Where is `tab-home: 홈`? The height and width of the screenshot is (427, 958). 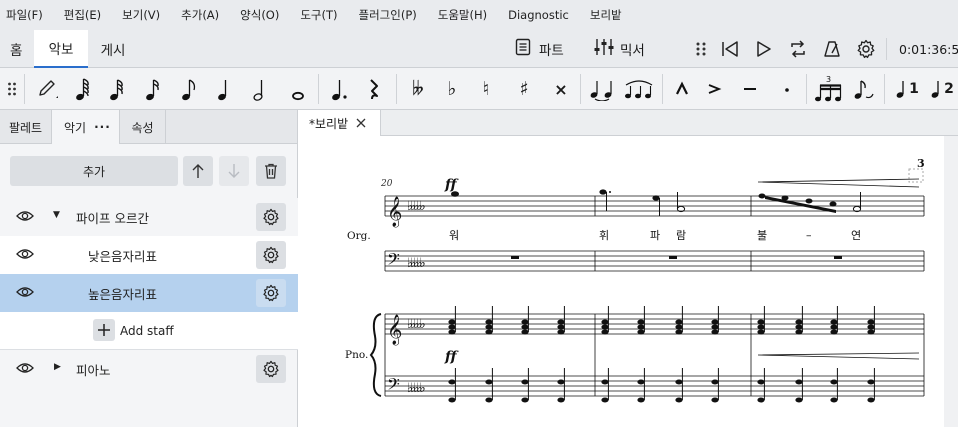 tab-home: 홈 is located at coordinates (17, 49).